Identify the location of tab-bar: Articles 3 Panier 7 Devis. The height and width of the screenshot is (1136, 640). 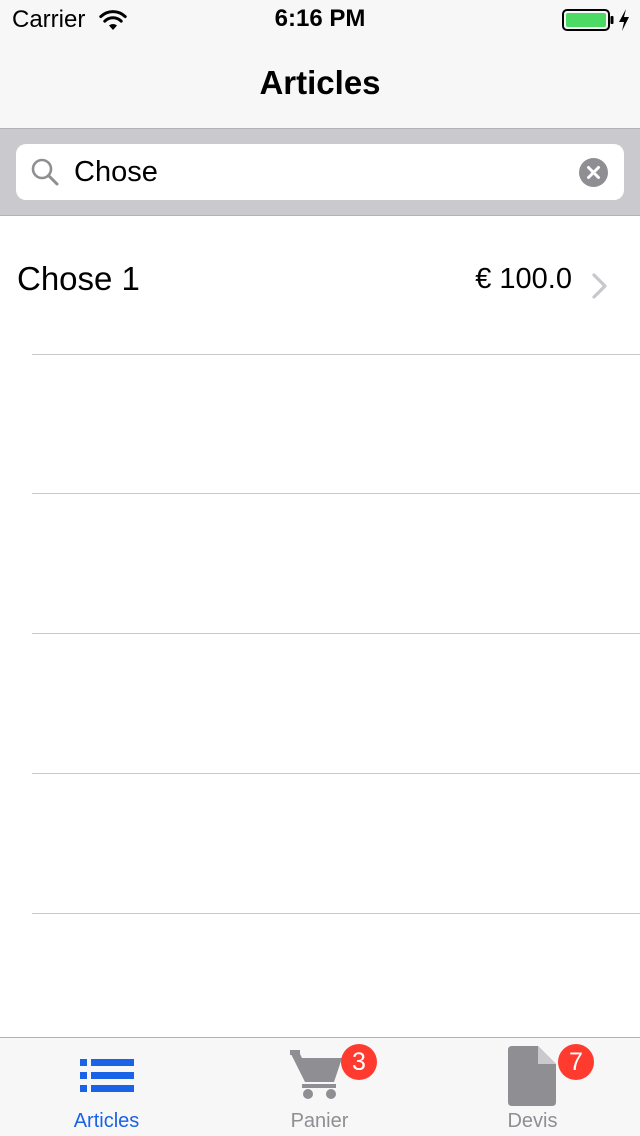
(320, 1086).